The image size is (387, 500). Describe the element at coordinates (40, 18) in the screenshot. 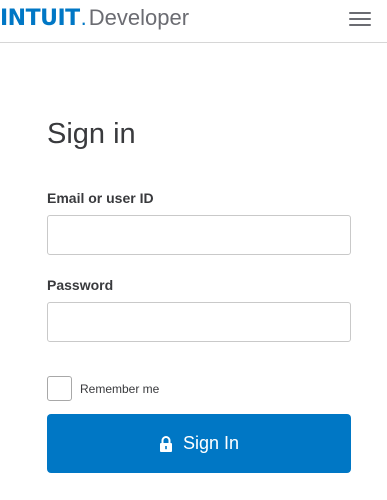

I see `logo-brand: INTUIT` at that location.